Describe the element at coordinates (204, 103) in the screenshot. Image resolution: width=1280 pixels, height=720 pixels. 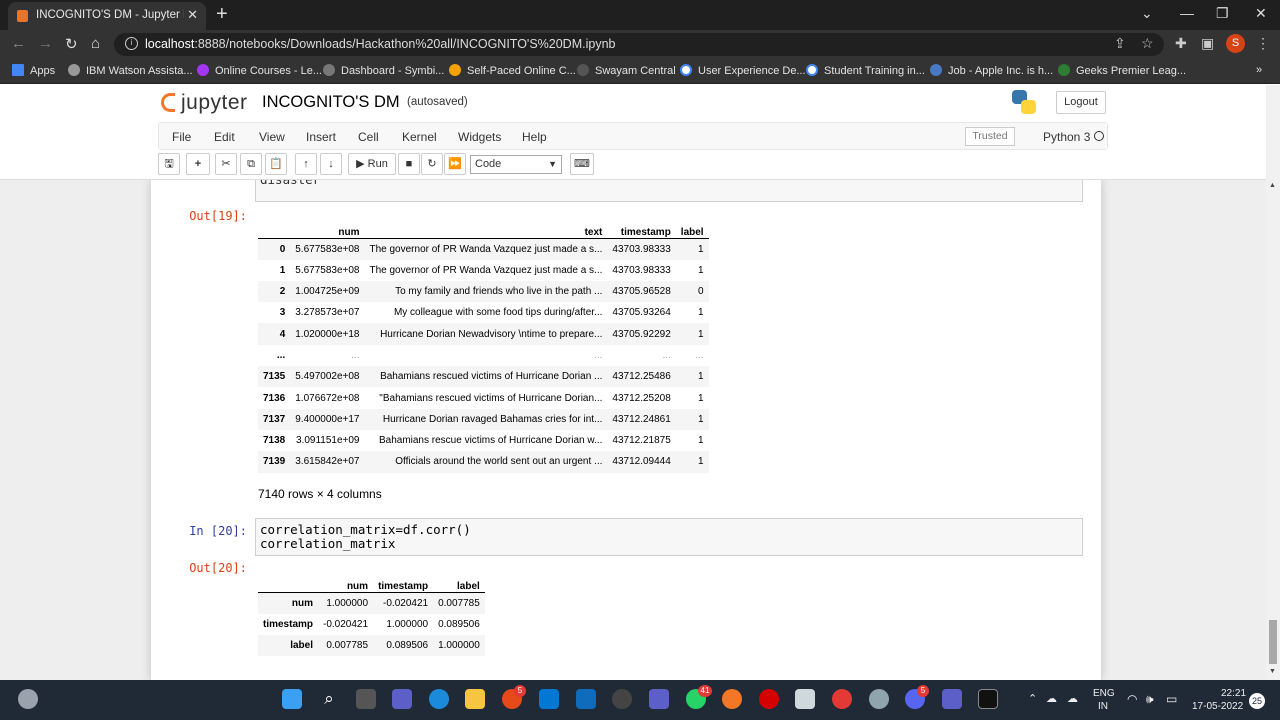
I see `jupyter-logo: jupyter` at that location.